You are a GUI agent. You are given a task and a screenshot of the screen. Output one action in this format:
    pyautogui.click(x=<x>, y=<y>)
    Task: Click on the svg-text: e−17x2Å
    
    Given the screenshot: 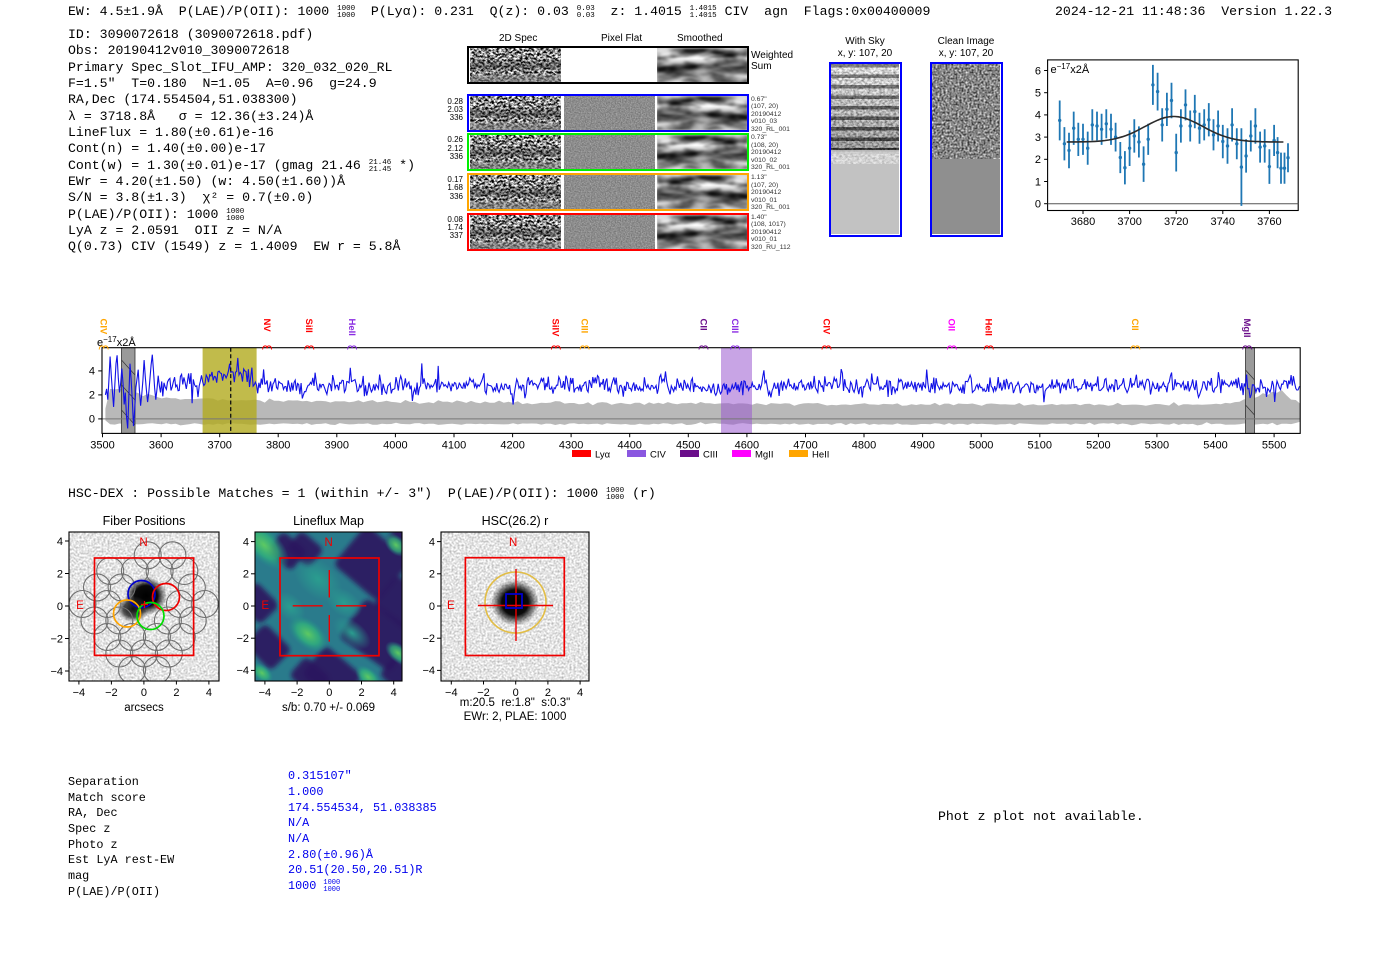 What is the action you would take?
    pyautogui.click(x=1070, y=69)
    